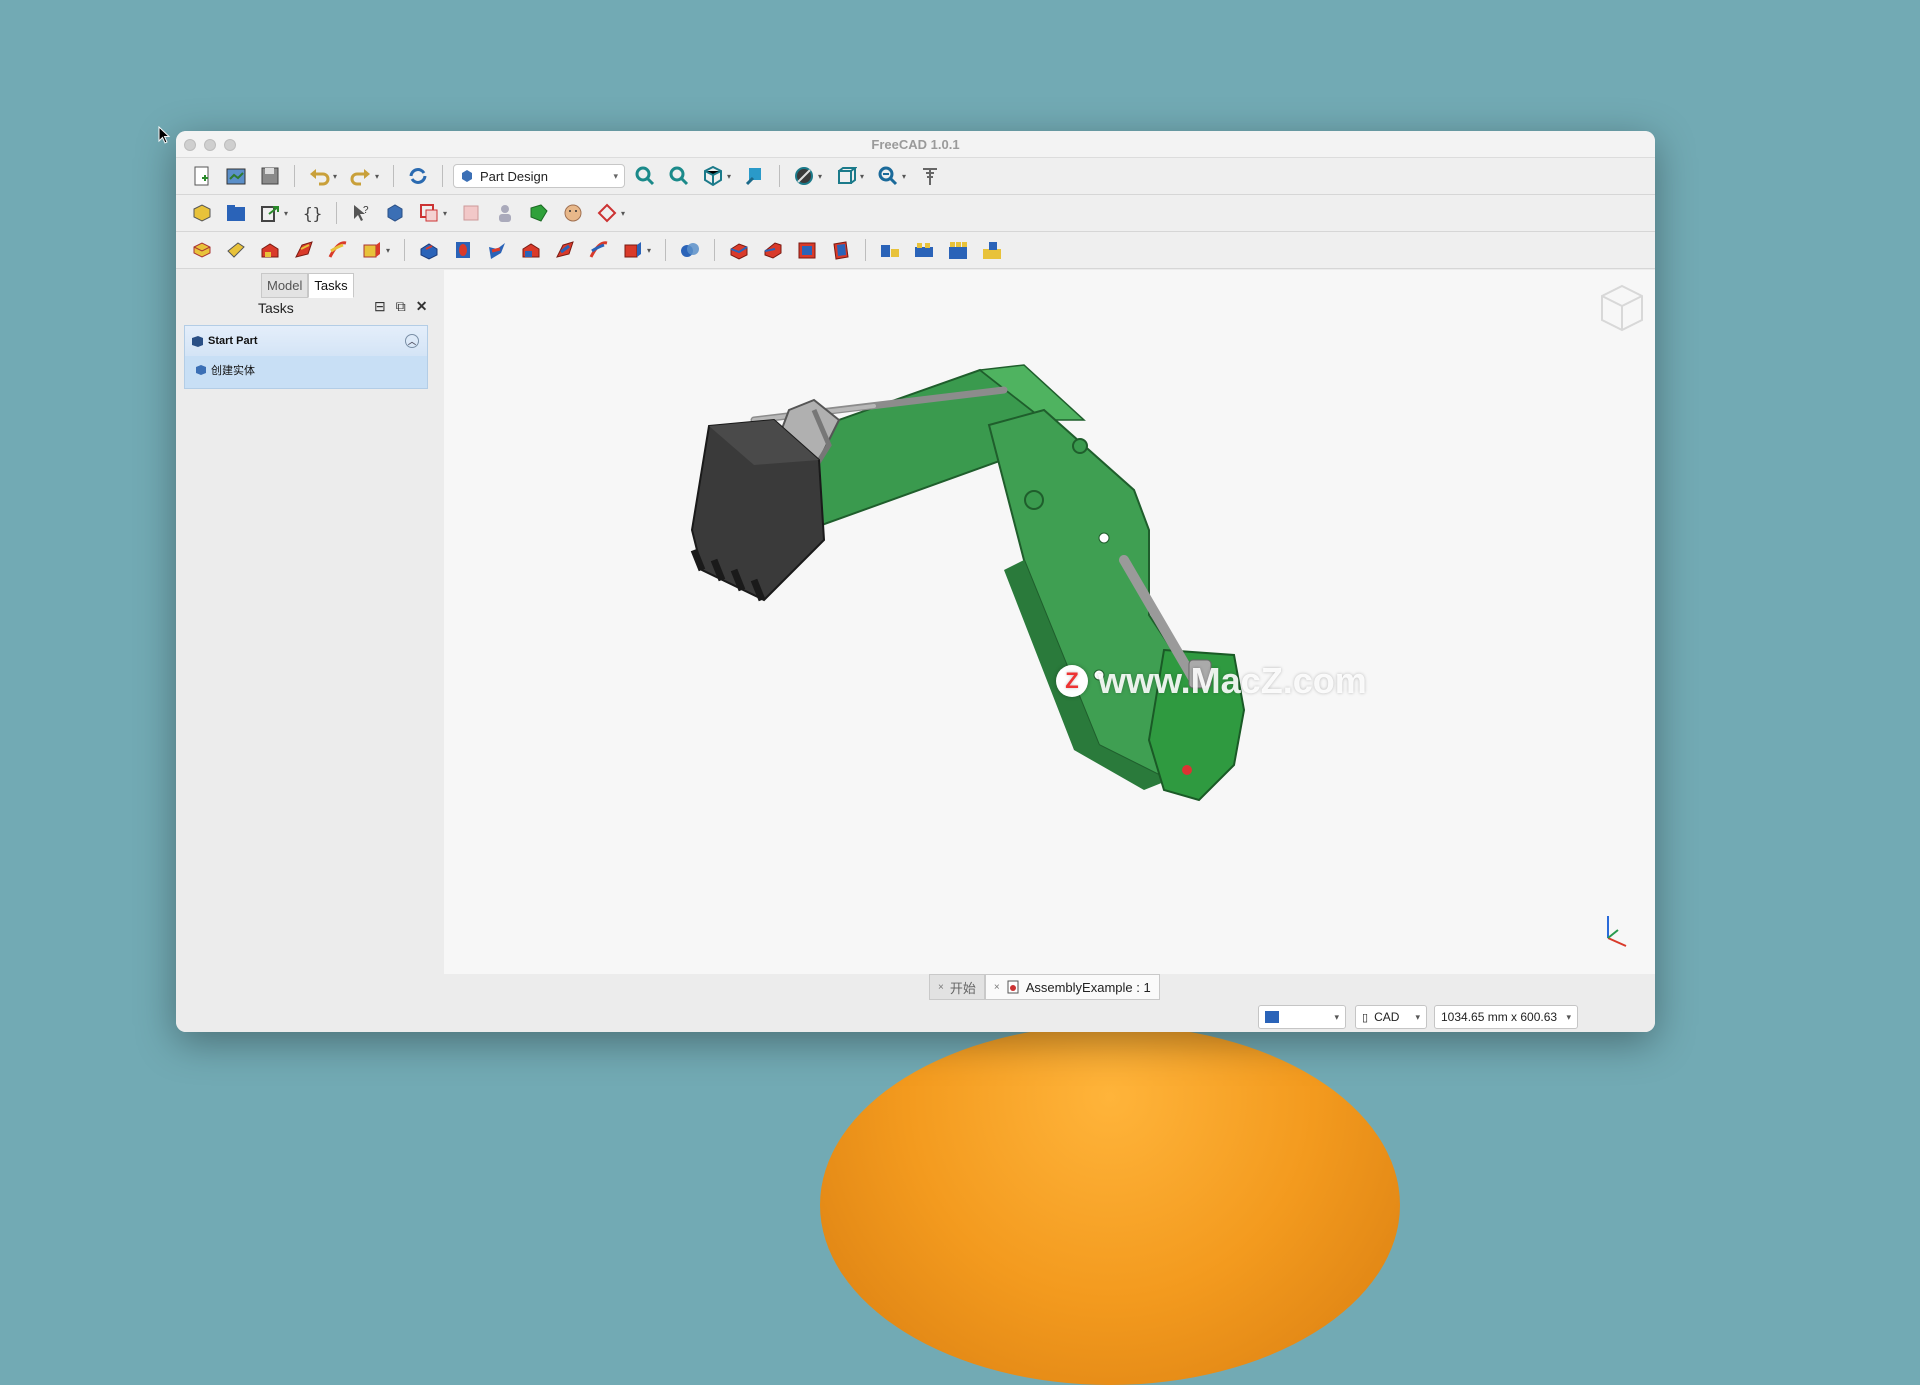 This screenshot has height=1385, width=1920. Describe the element at coordinates (807, 250) in the screenshot. I see `draft-icon` at that location.